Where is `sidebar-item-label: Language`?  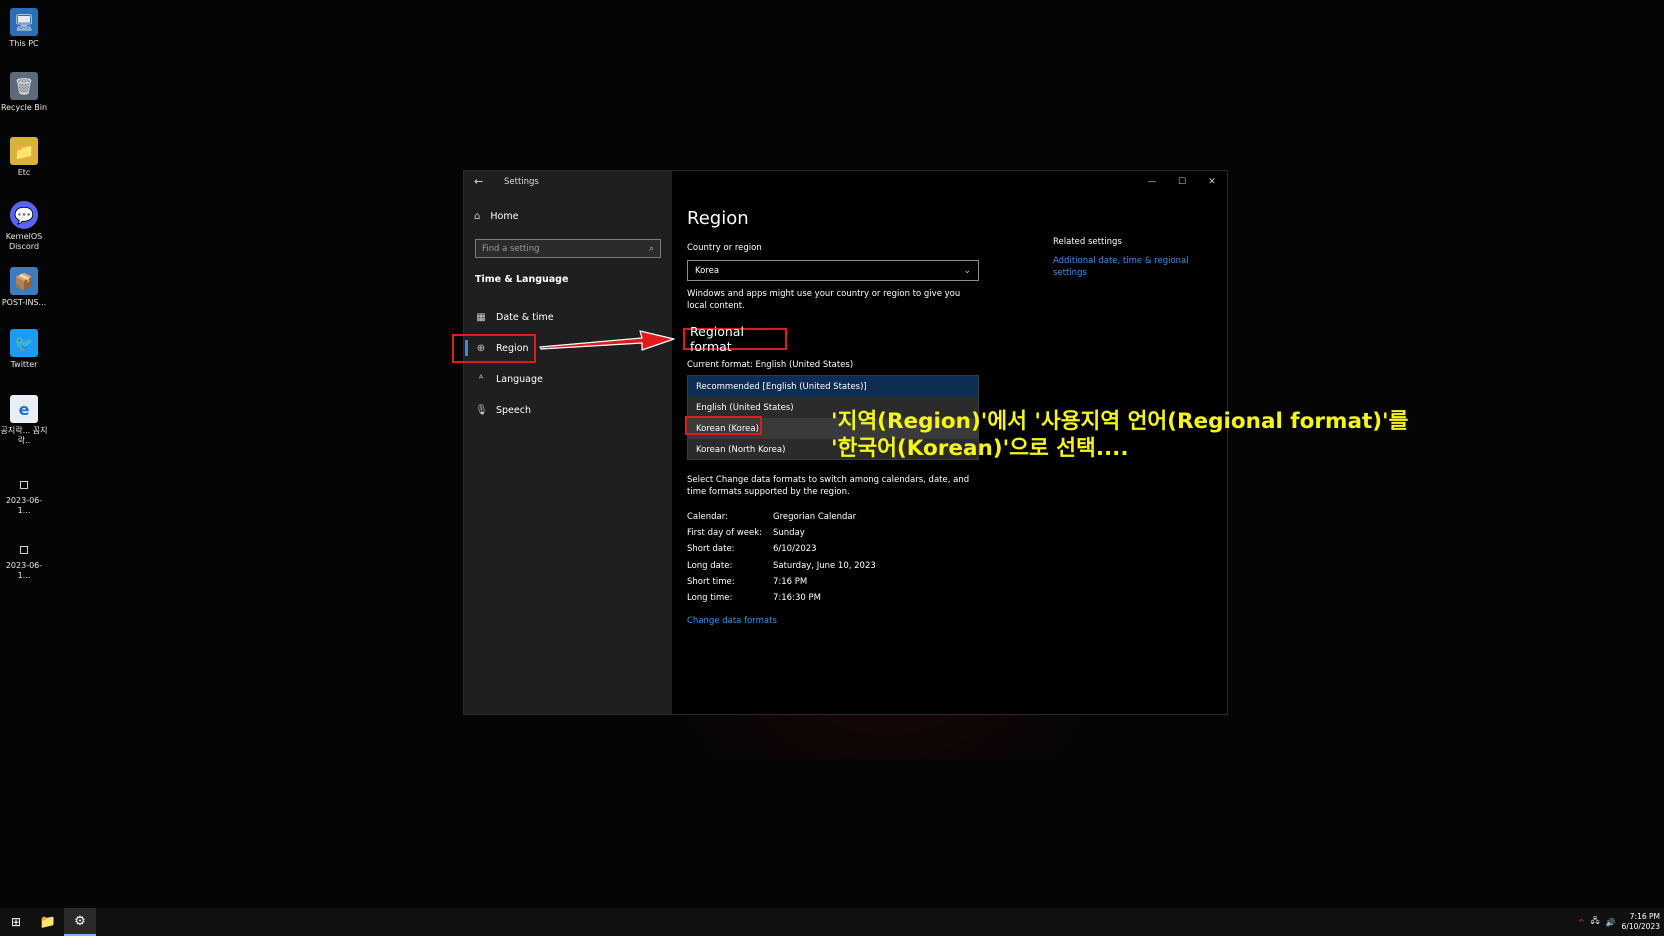
sidebar-item-label: Language is located at coordinates (519, 379).